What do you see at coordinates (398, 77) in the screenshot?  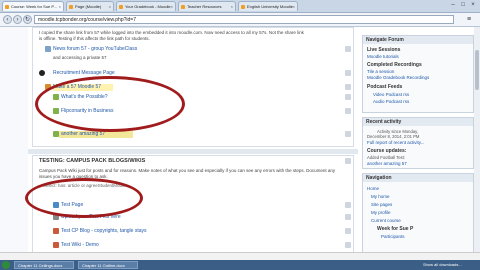 I see `block-link: Moodle Gradebook Recordings` at bounding box center [398, 77].